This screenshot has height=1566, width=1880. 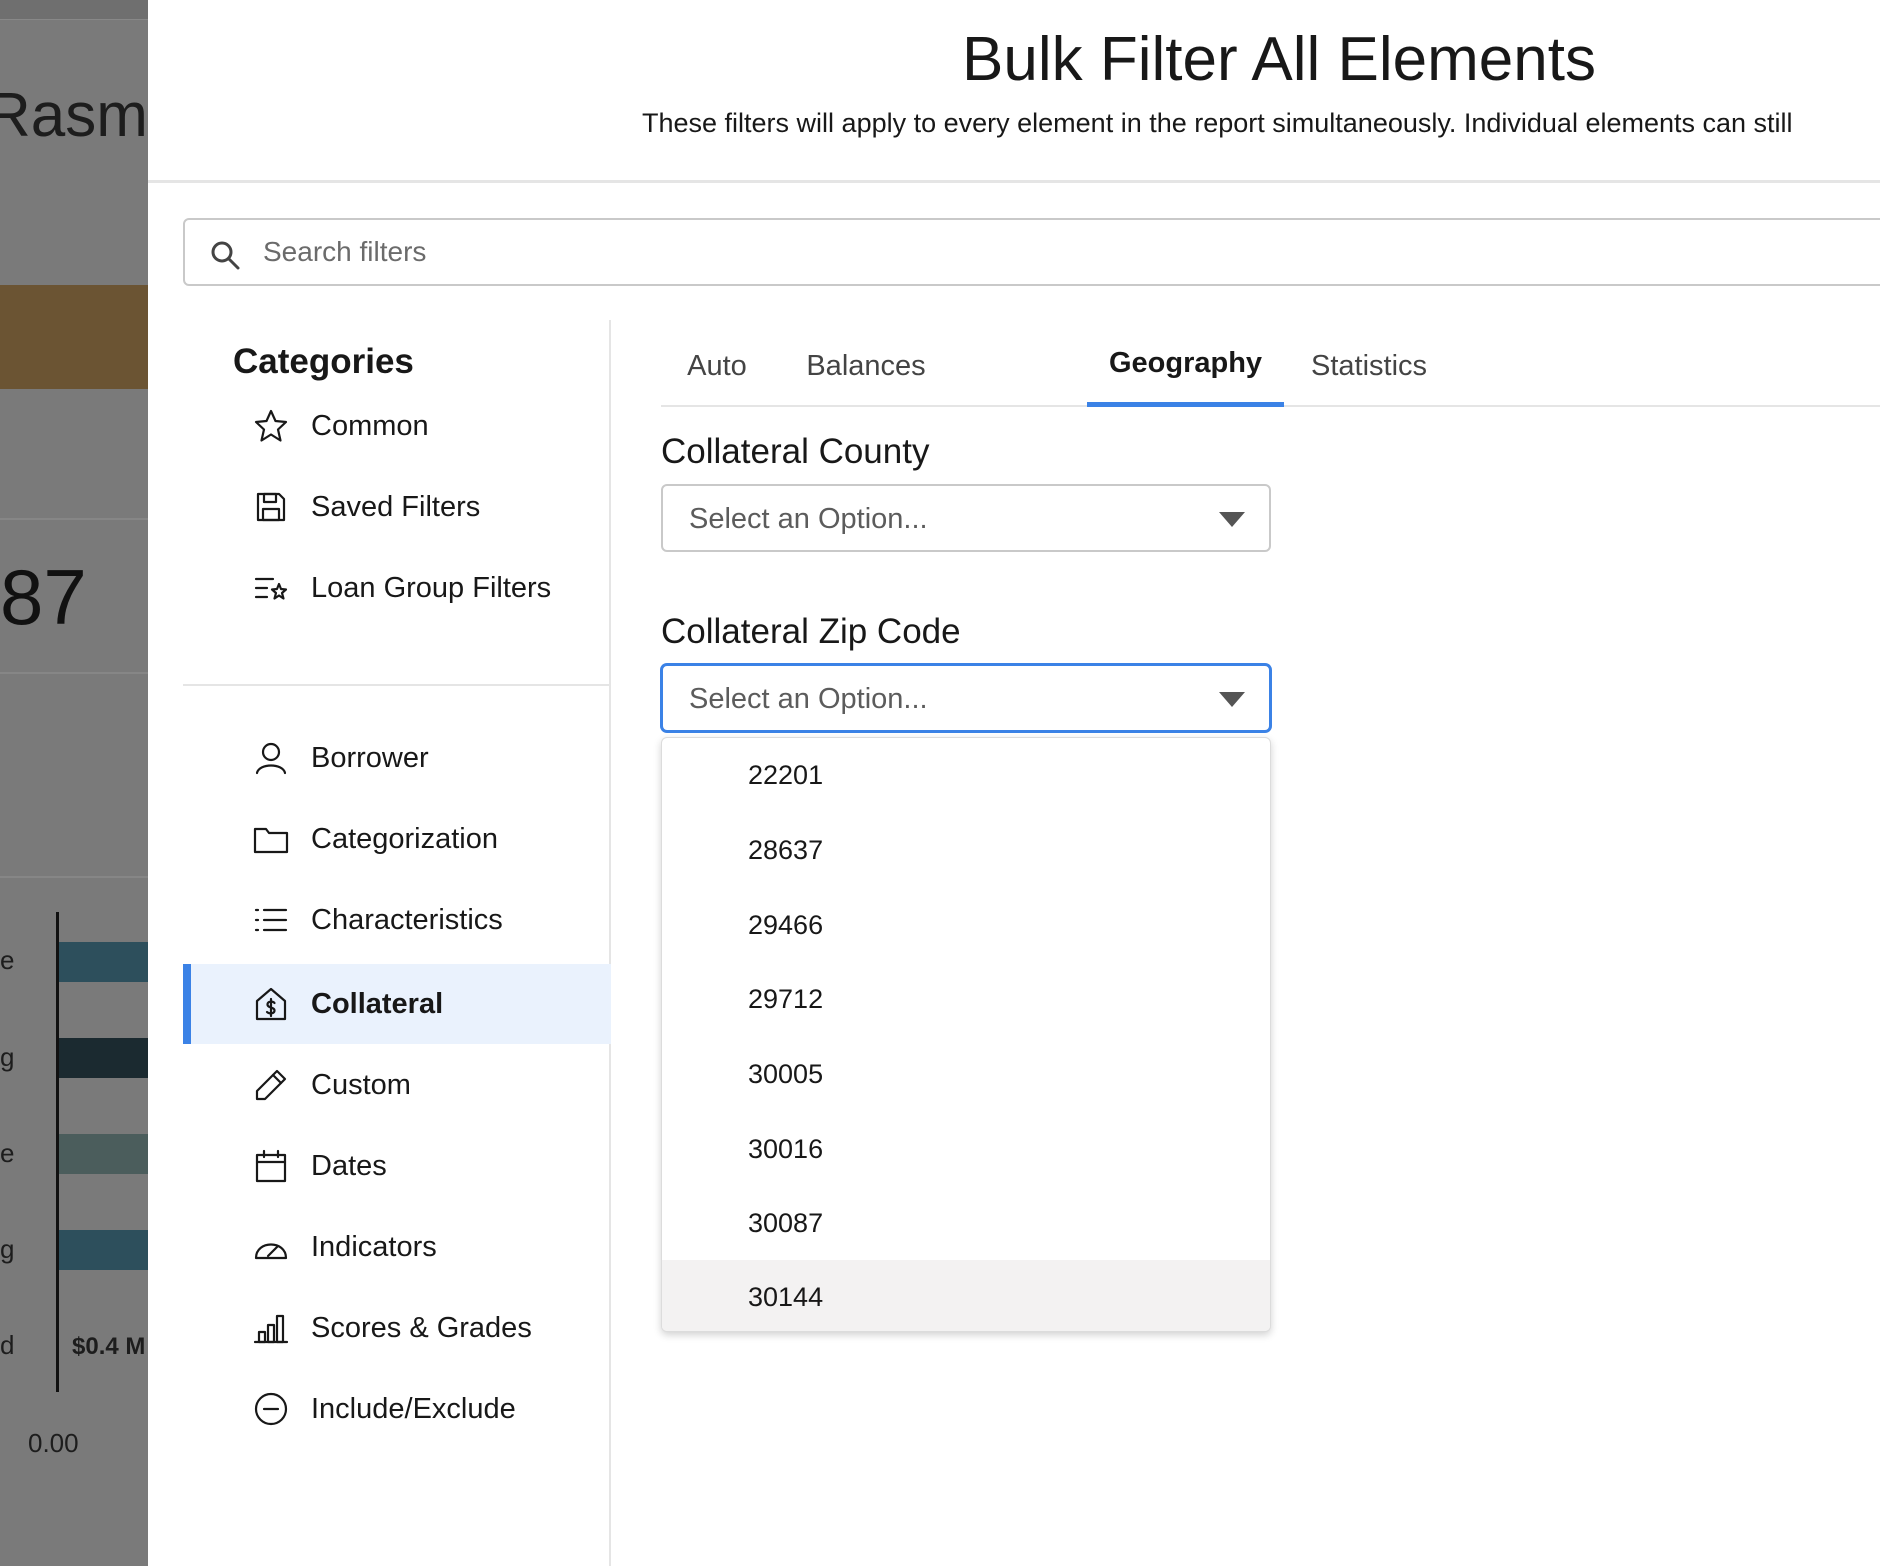 I want to click on sidebar-item-include-exclude: Include/Exclude, so click(x=397, y=1409).